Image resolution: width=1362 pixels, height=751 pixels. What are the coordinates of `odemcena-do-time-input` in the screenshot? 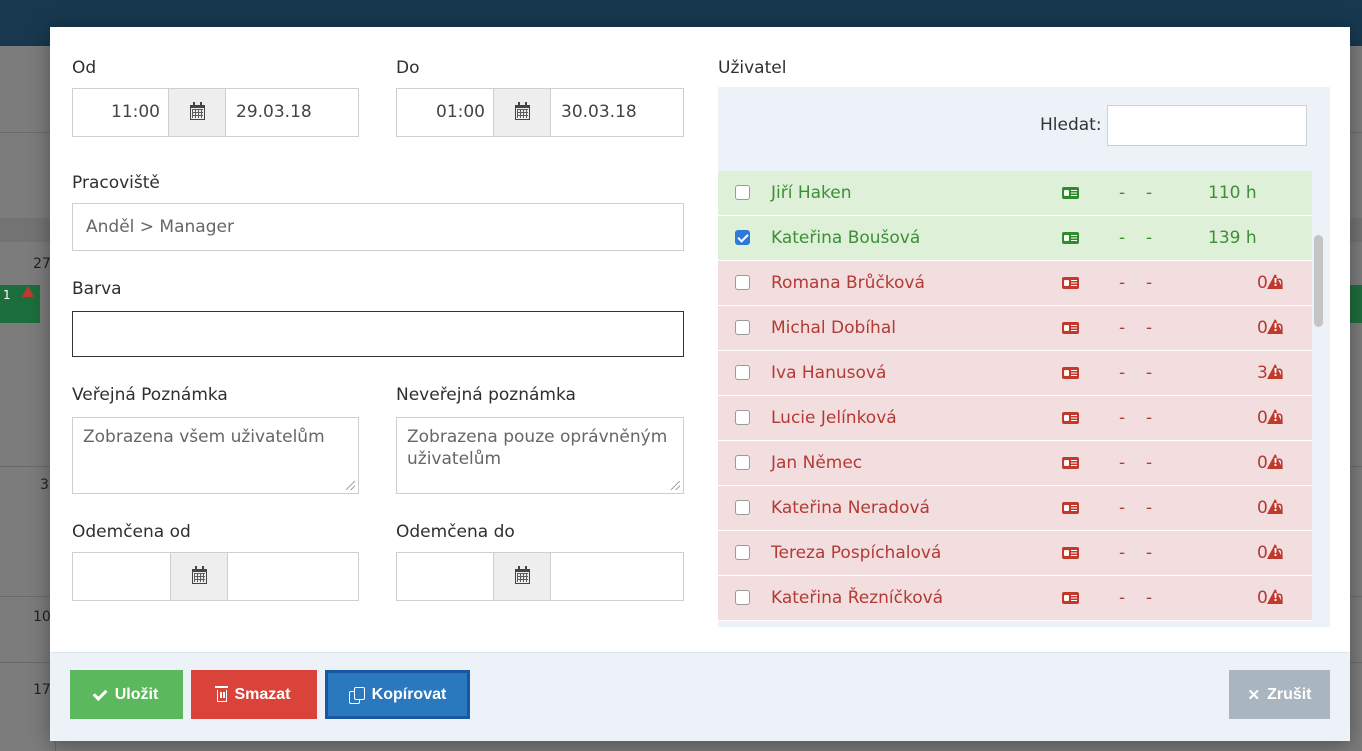 It's located at (445, 576).